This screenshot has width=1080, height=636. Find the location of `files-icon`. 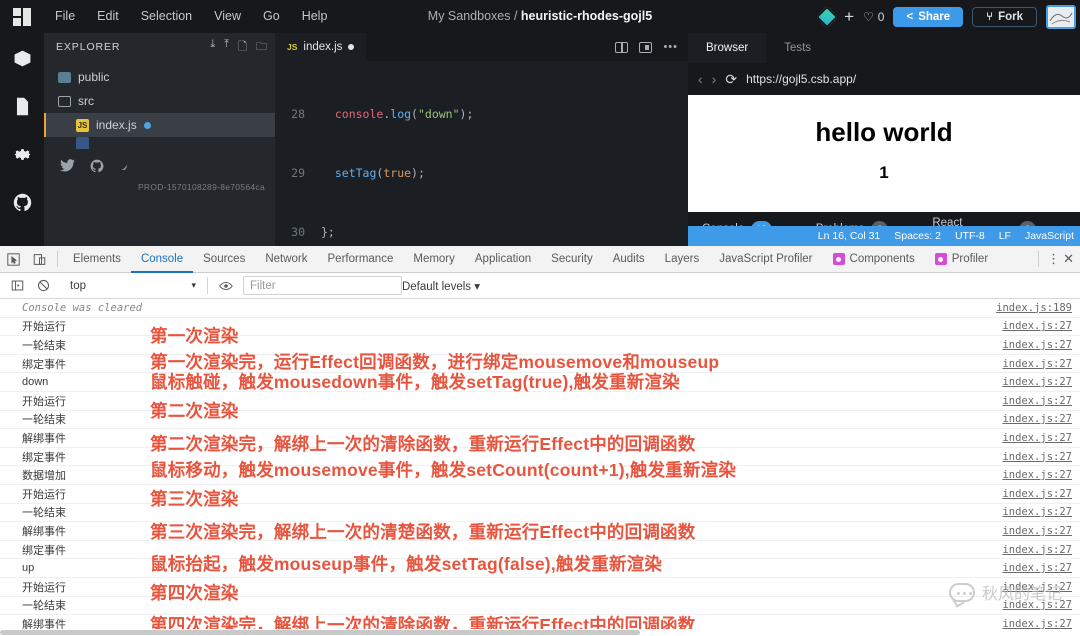

files-icon is located at coordinates (22, 106).